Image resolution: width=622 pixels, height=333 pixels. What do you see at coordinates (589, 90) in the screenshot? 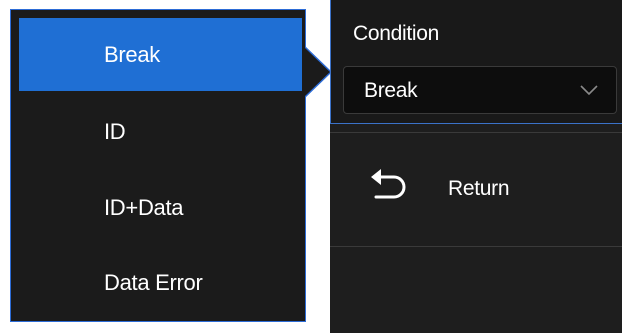
I see `chevron-down-icon` at bounding box center [589, 90].